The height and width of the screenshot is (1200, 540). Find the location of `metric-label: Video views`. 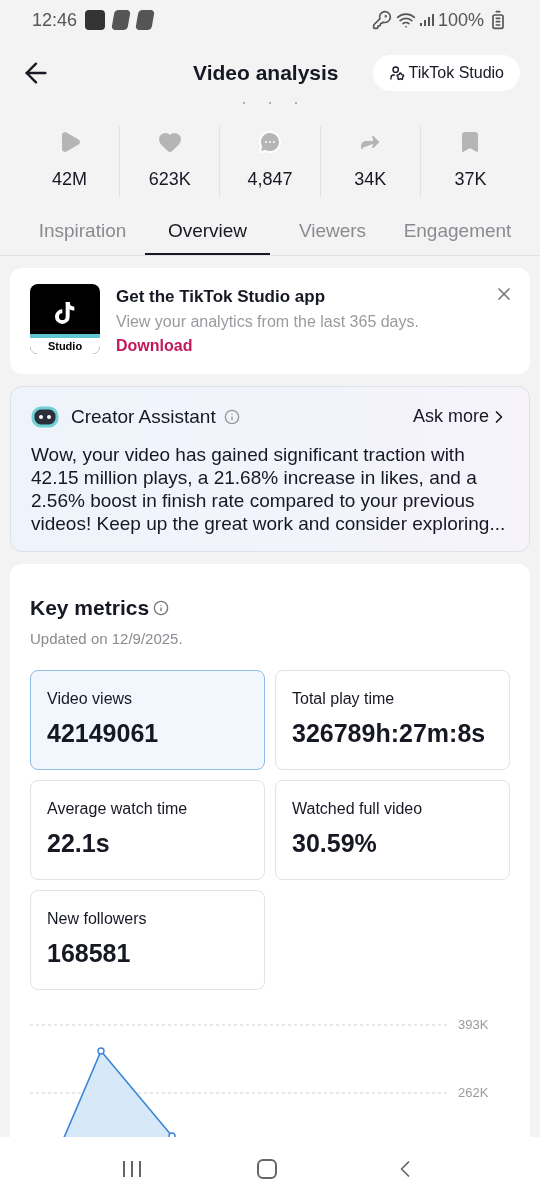

metric-label: Video views is located at coordinates (90, 699).